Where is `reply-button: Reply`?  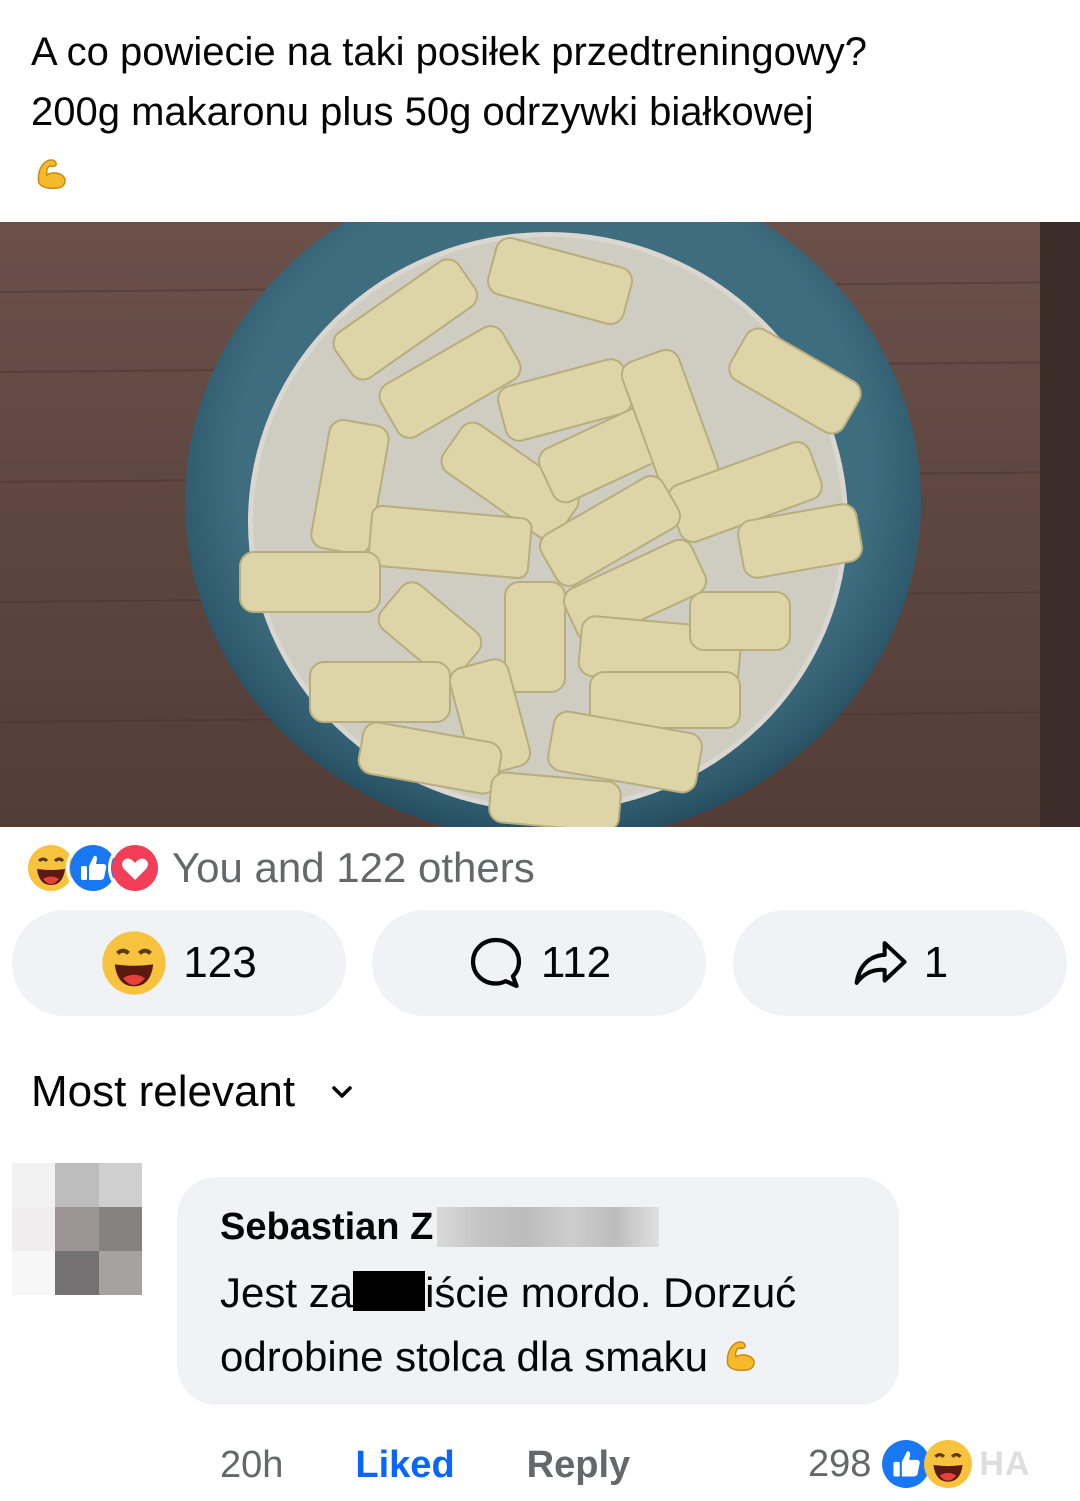 reply-button: Reply is located at coordinates (578, 1465).